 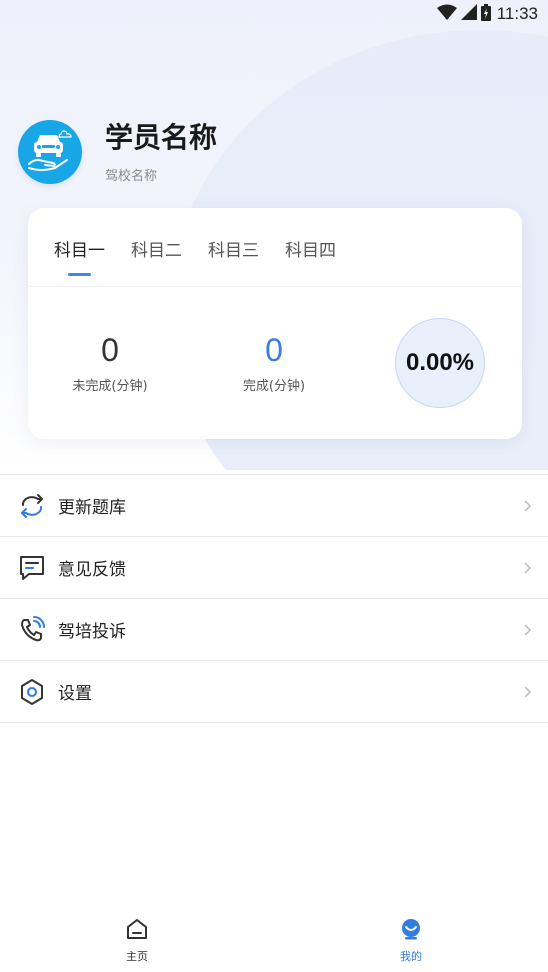 What do you see at coordinates (75, 694) in the screenshot?
I see `menu-label-settings: 设置` at bounding box center [75, 694].